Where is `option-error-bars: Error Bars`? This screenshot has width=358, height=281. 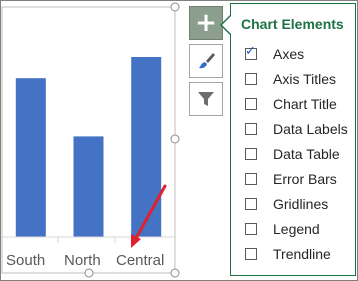 option-error-bars: Error Bars is located at coordinates (291, 179).